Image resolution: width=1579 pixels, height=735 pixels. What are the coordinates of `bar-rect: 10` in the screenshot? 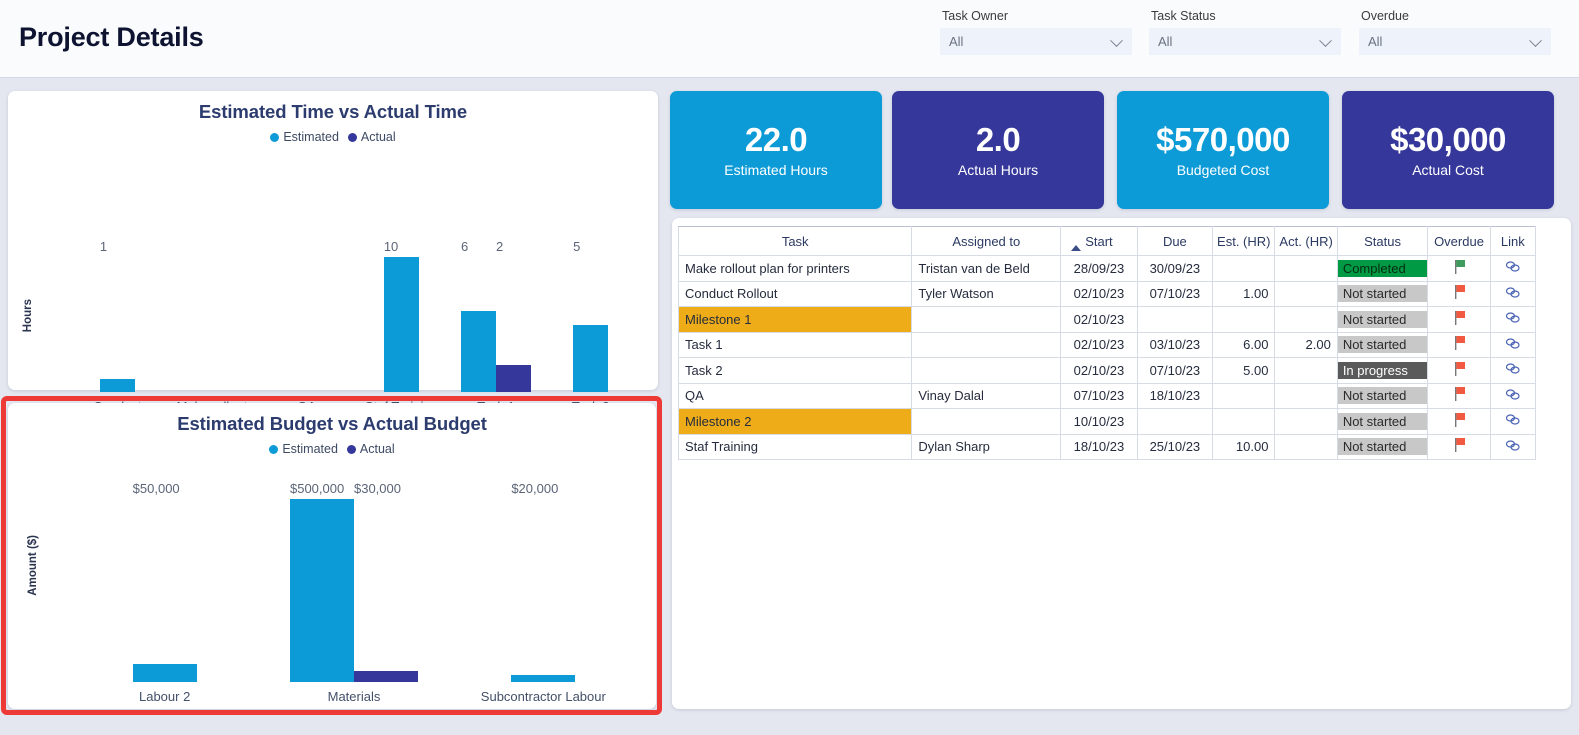 It's located at (401, 315).